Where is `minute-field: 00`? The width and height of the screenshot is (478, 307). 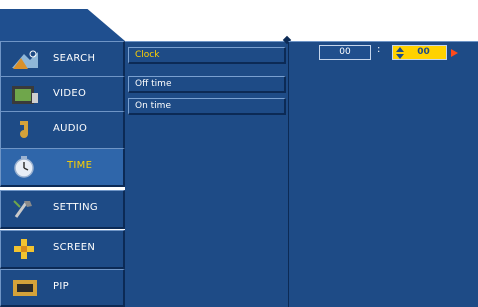 minute-field: 00 is located at coordinates (419, 52).